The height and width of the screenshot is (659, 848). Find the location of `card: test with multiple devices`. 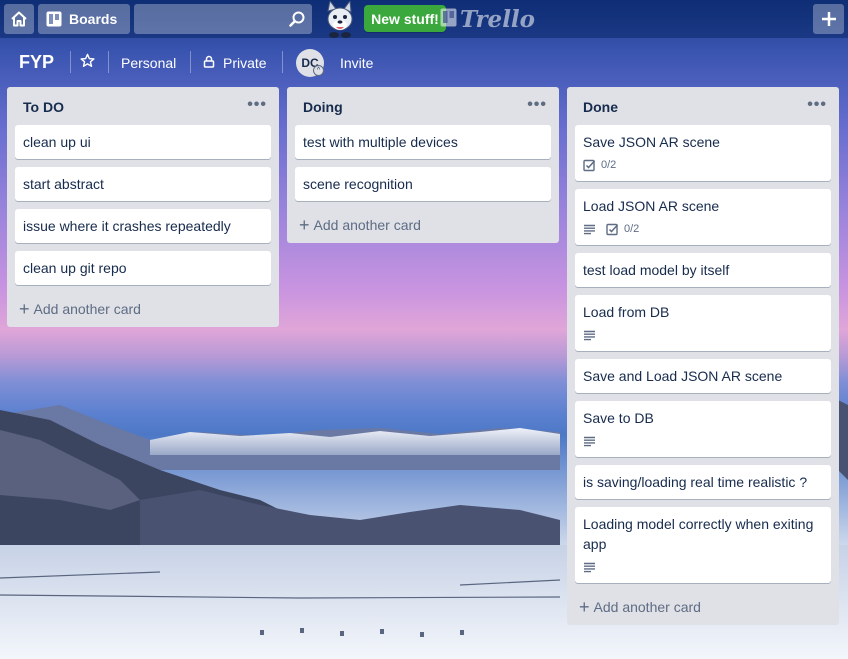

card: test with multiple devices is located at coordinates (423, 142).